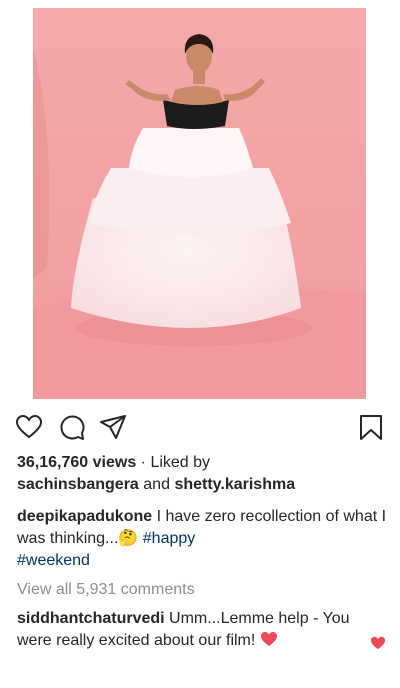 The width and height of the screenshot is (400, 688). What do you see at coordinates (234, 484) in the screenshot?
I see `liked-by-user: shetty.karishma` at bounding box center [234, 484].